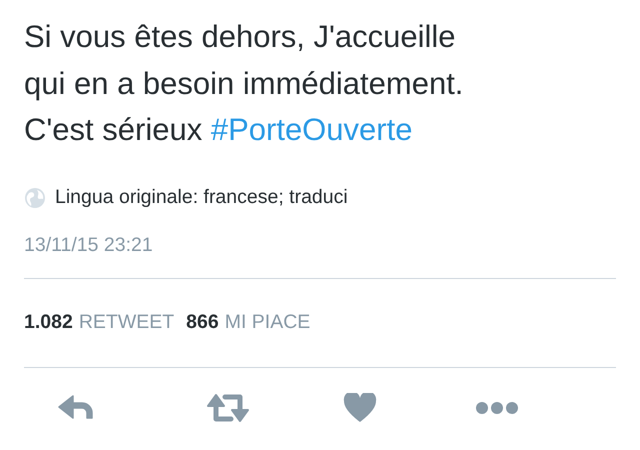 The image size is (640, 450). Describe the element at coordinates (48, 322) in the screenshot. I see `stat-count: 1.082` at that location.